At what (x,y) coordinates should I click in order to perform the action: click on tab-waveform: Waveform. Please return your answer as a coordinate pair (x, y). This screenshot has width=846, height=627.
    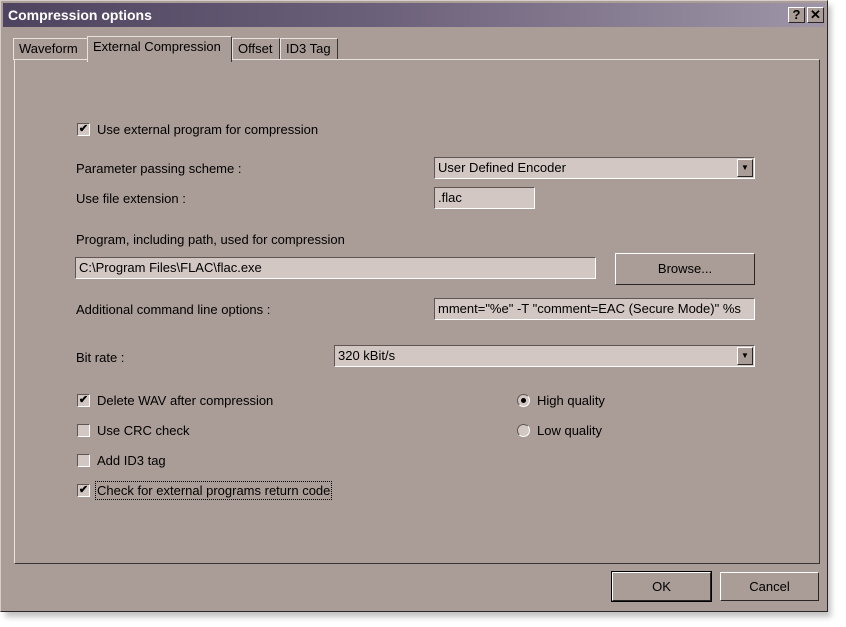
    Looking at the image, I should click on (50, 49).